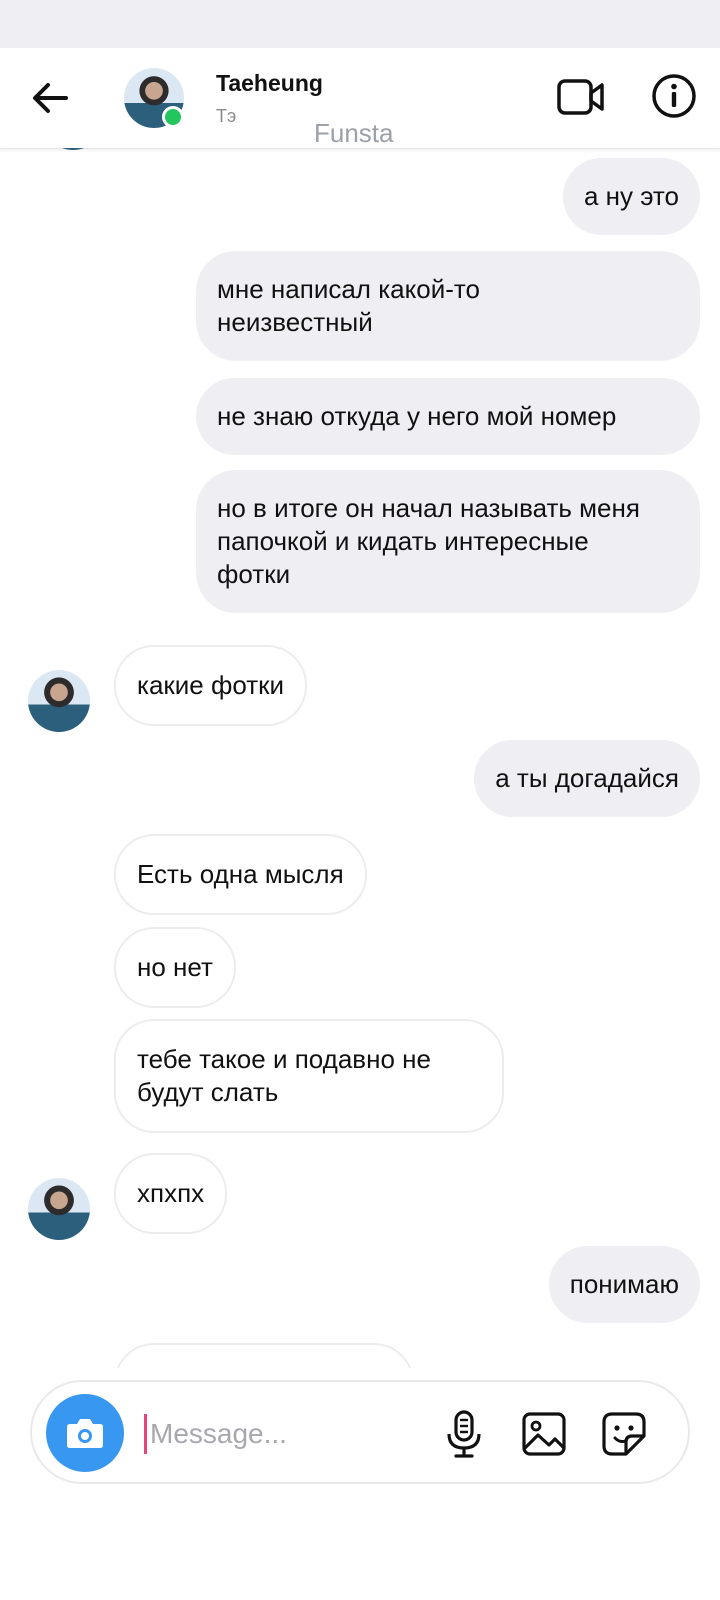 The width and height of the screenshot is (720, 1600). Describe the element at coordinates (175, 967) in the screenshot. I see `message-bubble-incoming: но нет` at that location.